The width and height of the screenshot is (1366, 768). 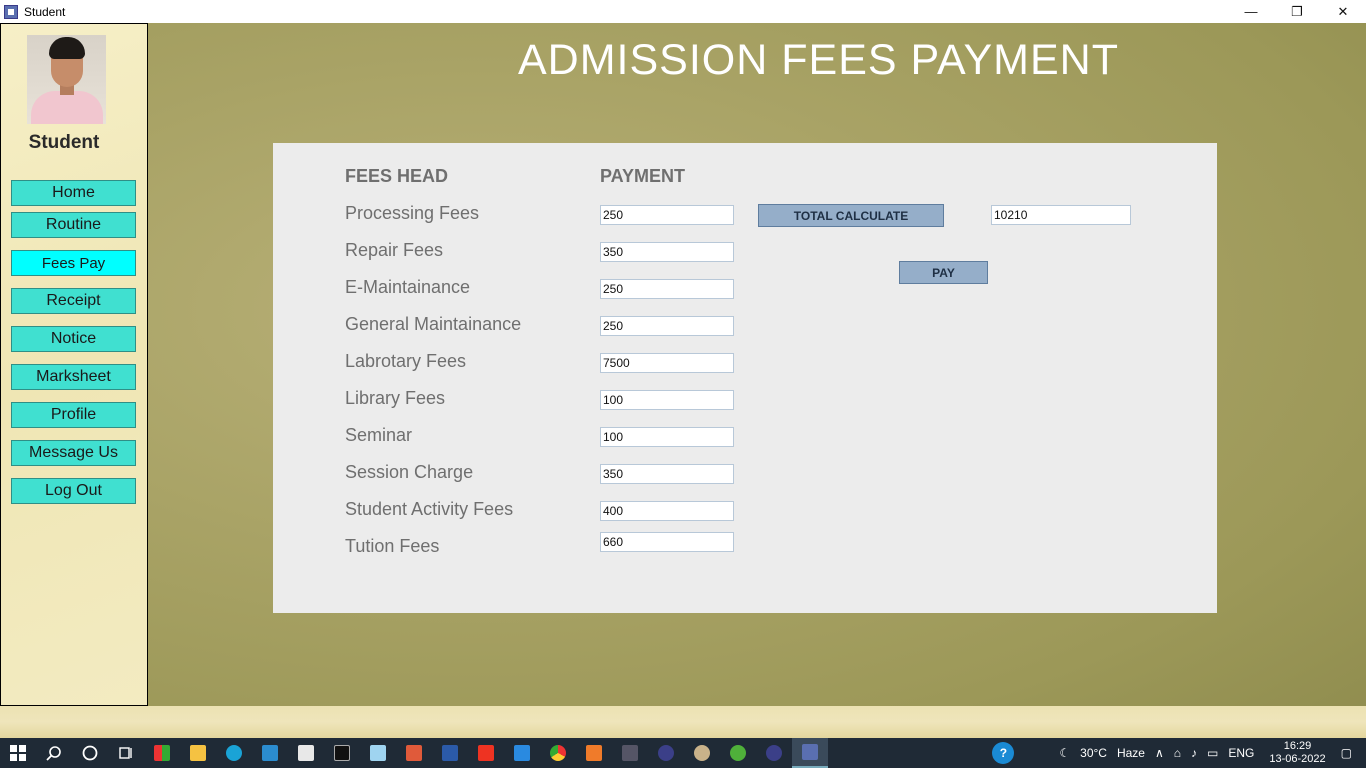 What do you see at coordinates (409, 472) in the screenshot?
I see `fee-label-session-charge: Session Charge` at bounding box center [409, 472].